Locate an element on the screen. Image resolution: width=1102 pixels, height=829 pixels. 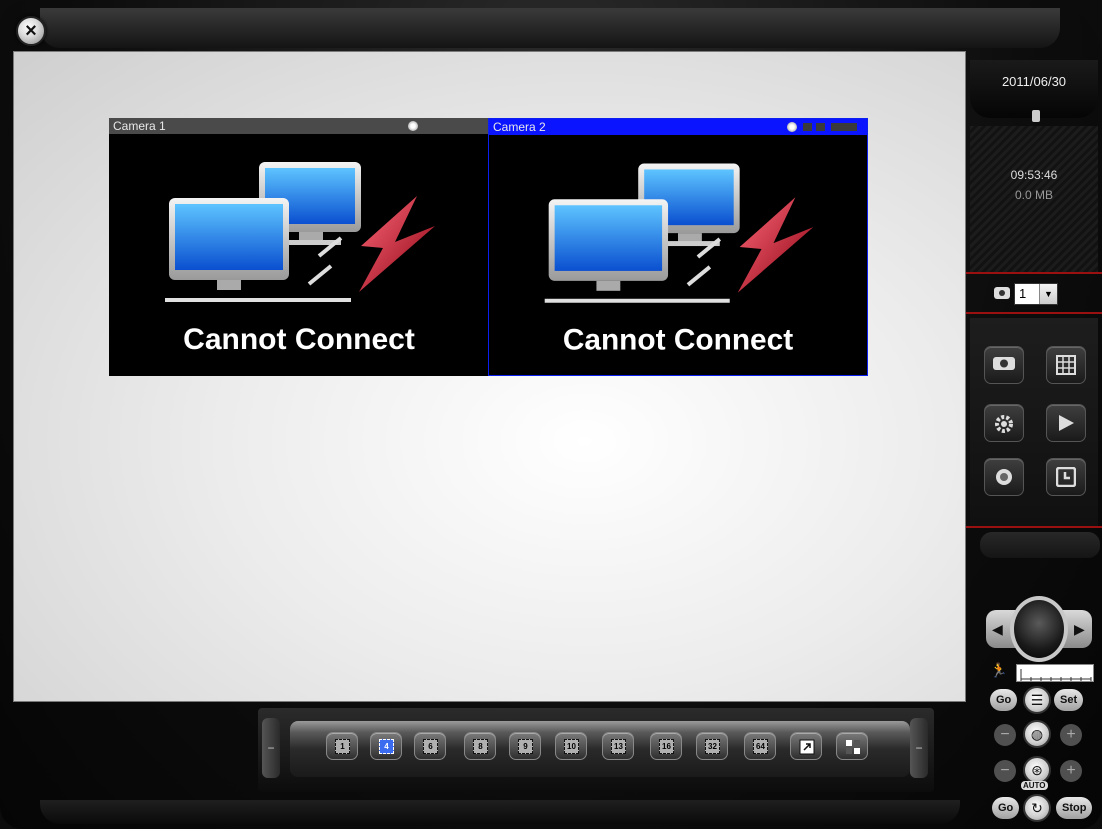
layout-10-button: 10 is located at coordinates (571, 746).